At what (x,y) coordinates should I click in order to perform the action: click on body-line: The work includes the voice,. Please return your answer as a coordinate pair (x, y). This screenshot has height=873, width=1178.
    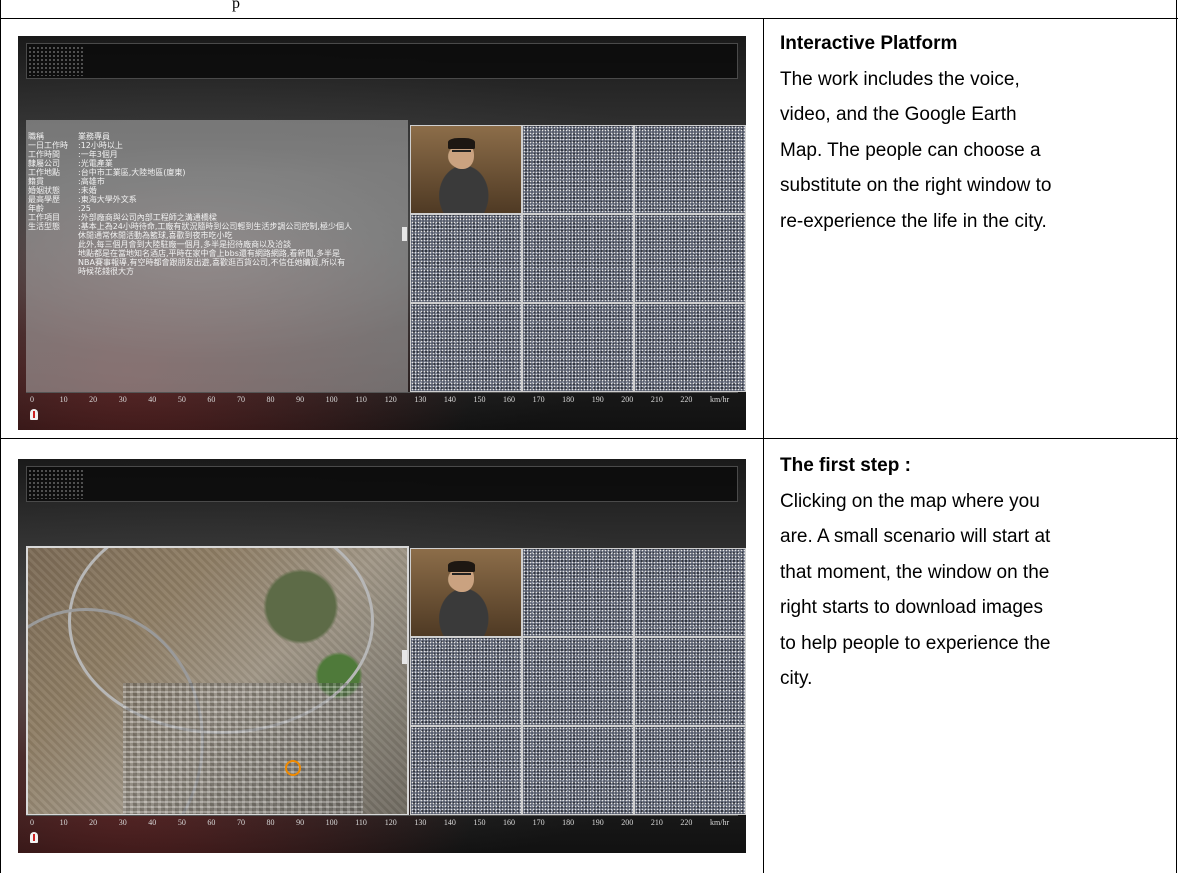
    Looking at the image, I should click on (900, 79).